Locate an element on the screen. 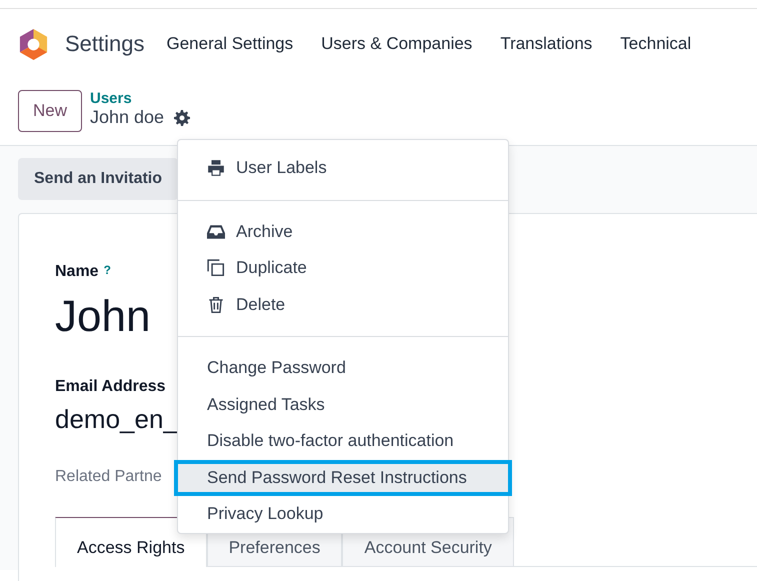 This screenshot has width=757, height=581. related-partner-label: Related Partne is located at coordinates (108, 477).